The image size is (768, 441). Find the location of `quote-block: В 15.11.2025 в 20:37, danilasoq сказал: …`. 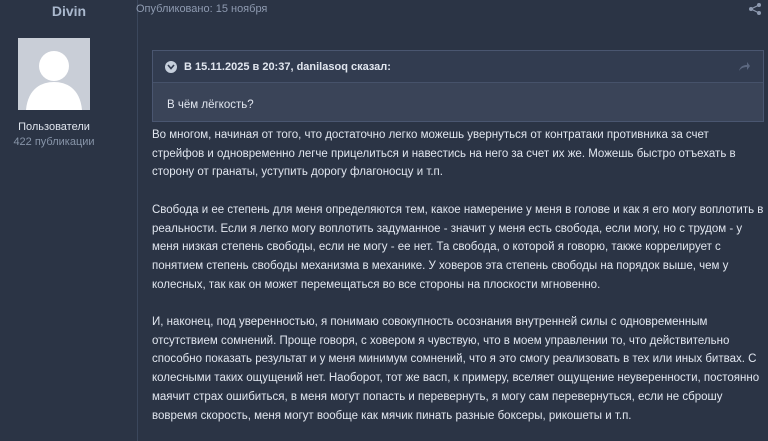

quote-block: В 15.11.2025 в 20:37, danilasoq сказал: … is located at coordinates (458, 86).